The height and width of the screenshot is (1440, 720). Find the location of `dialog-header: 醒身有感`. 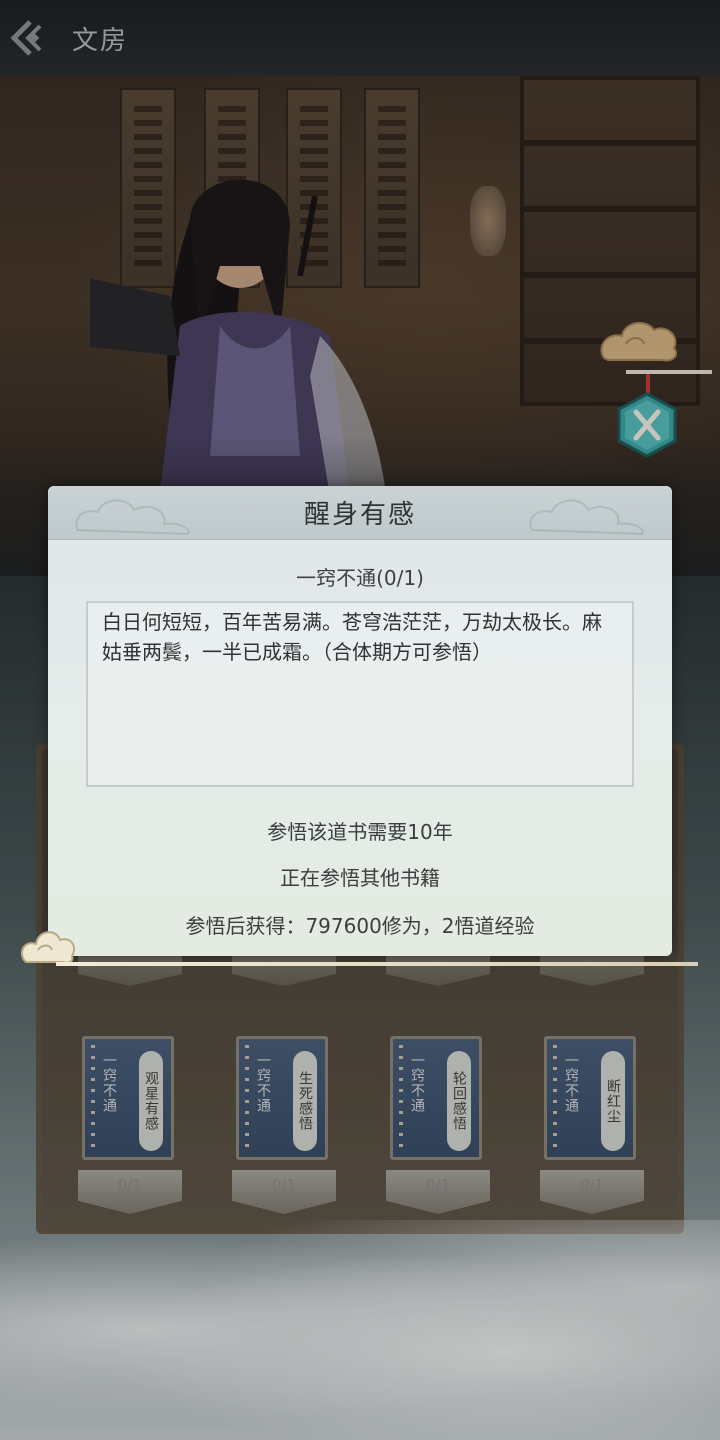

dialog-header: 醒身有感 is located at coordinates (360, 513).